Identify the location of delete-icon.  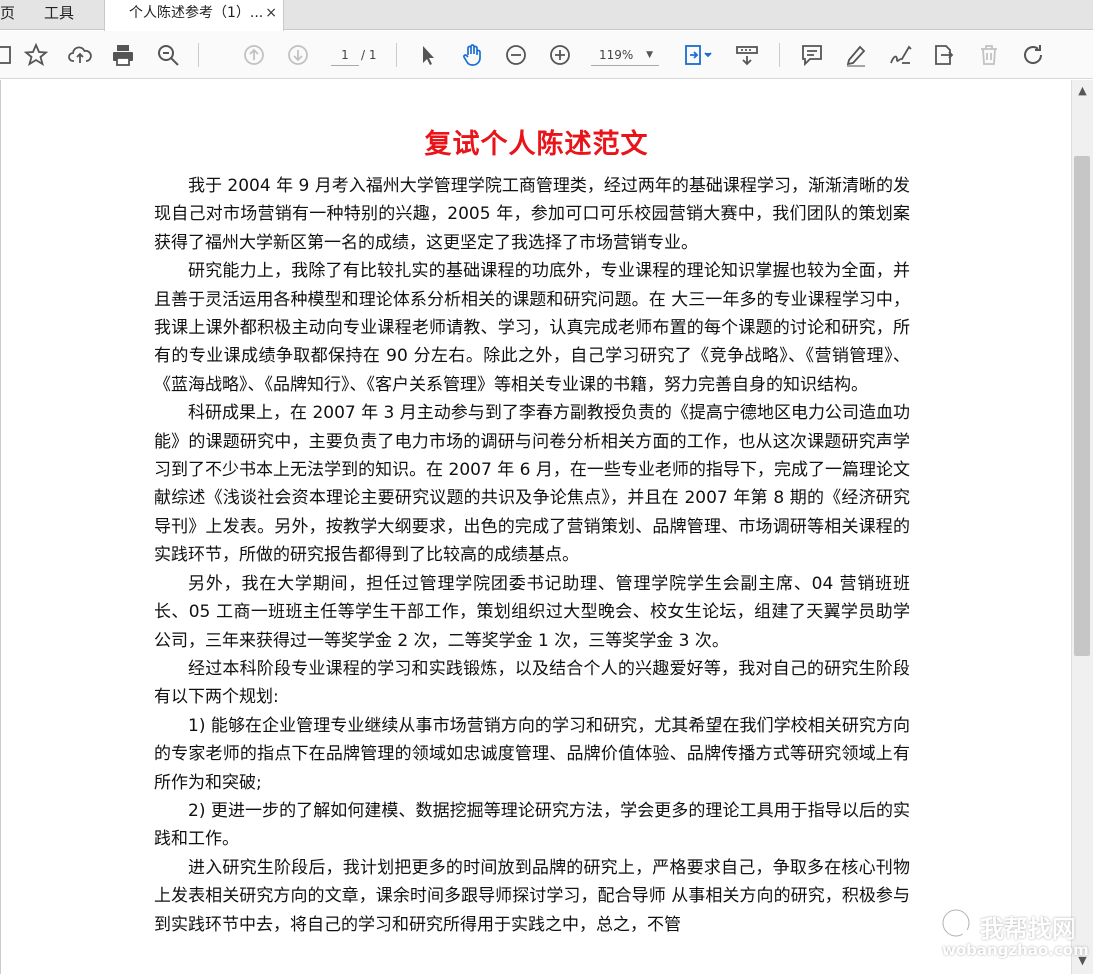
(989, 55).